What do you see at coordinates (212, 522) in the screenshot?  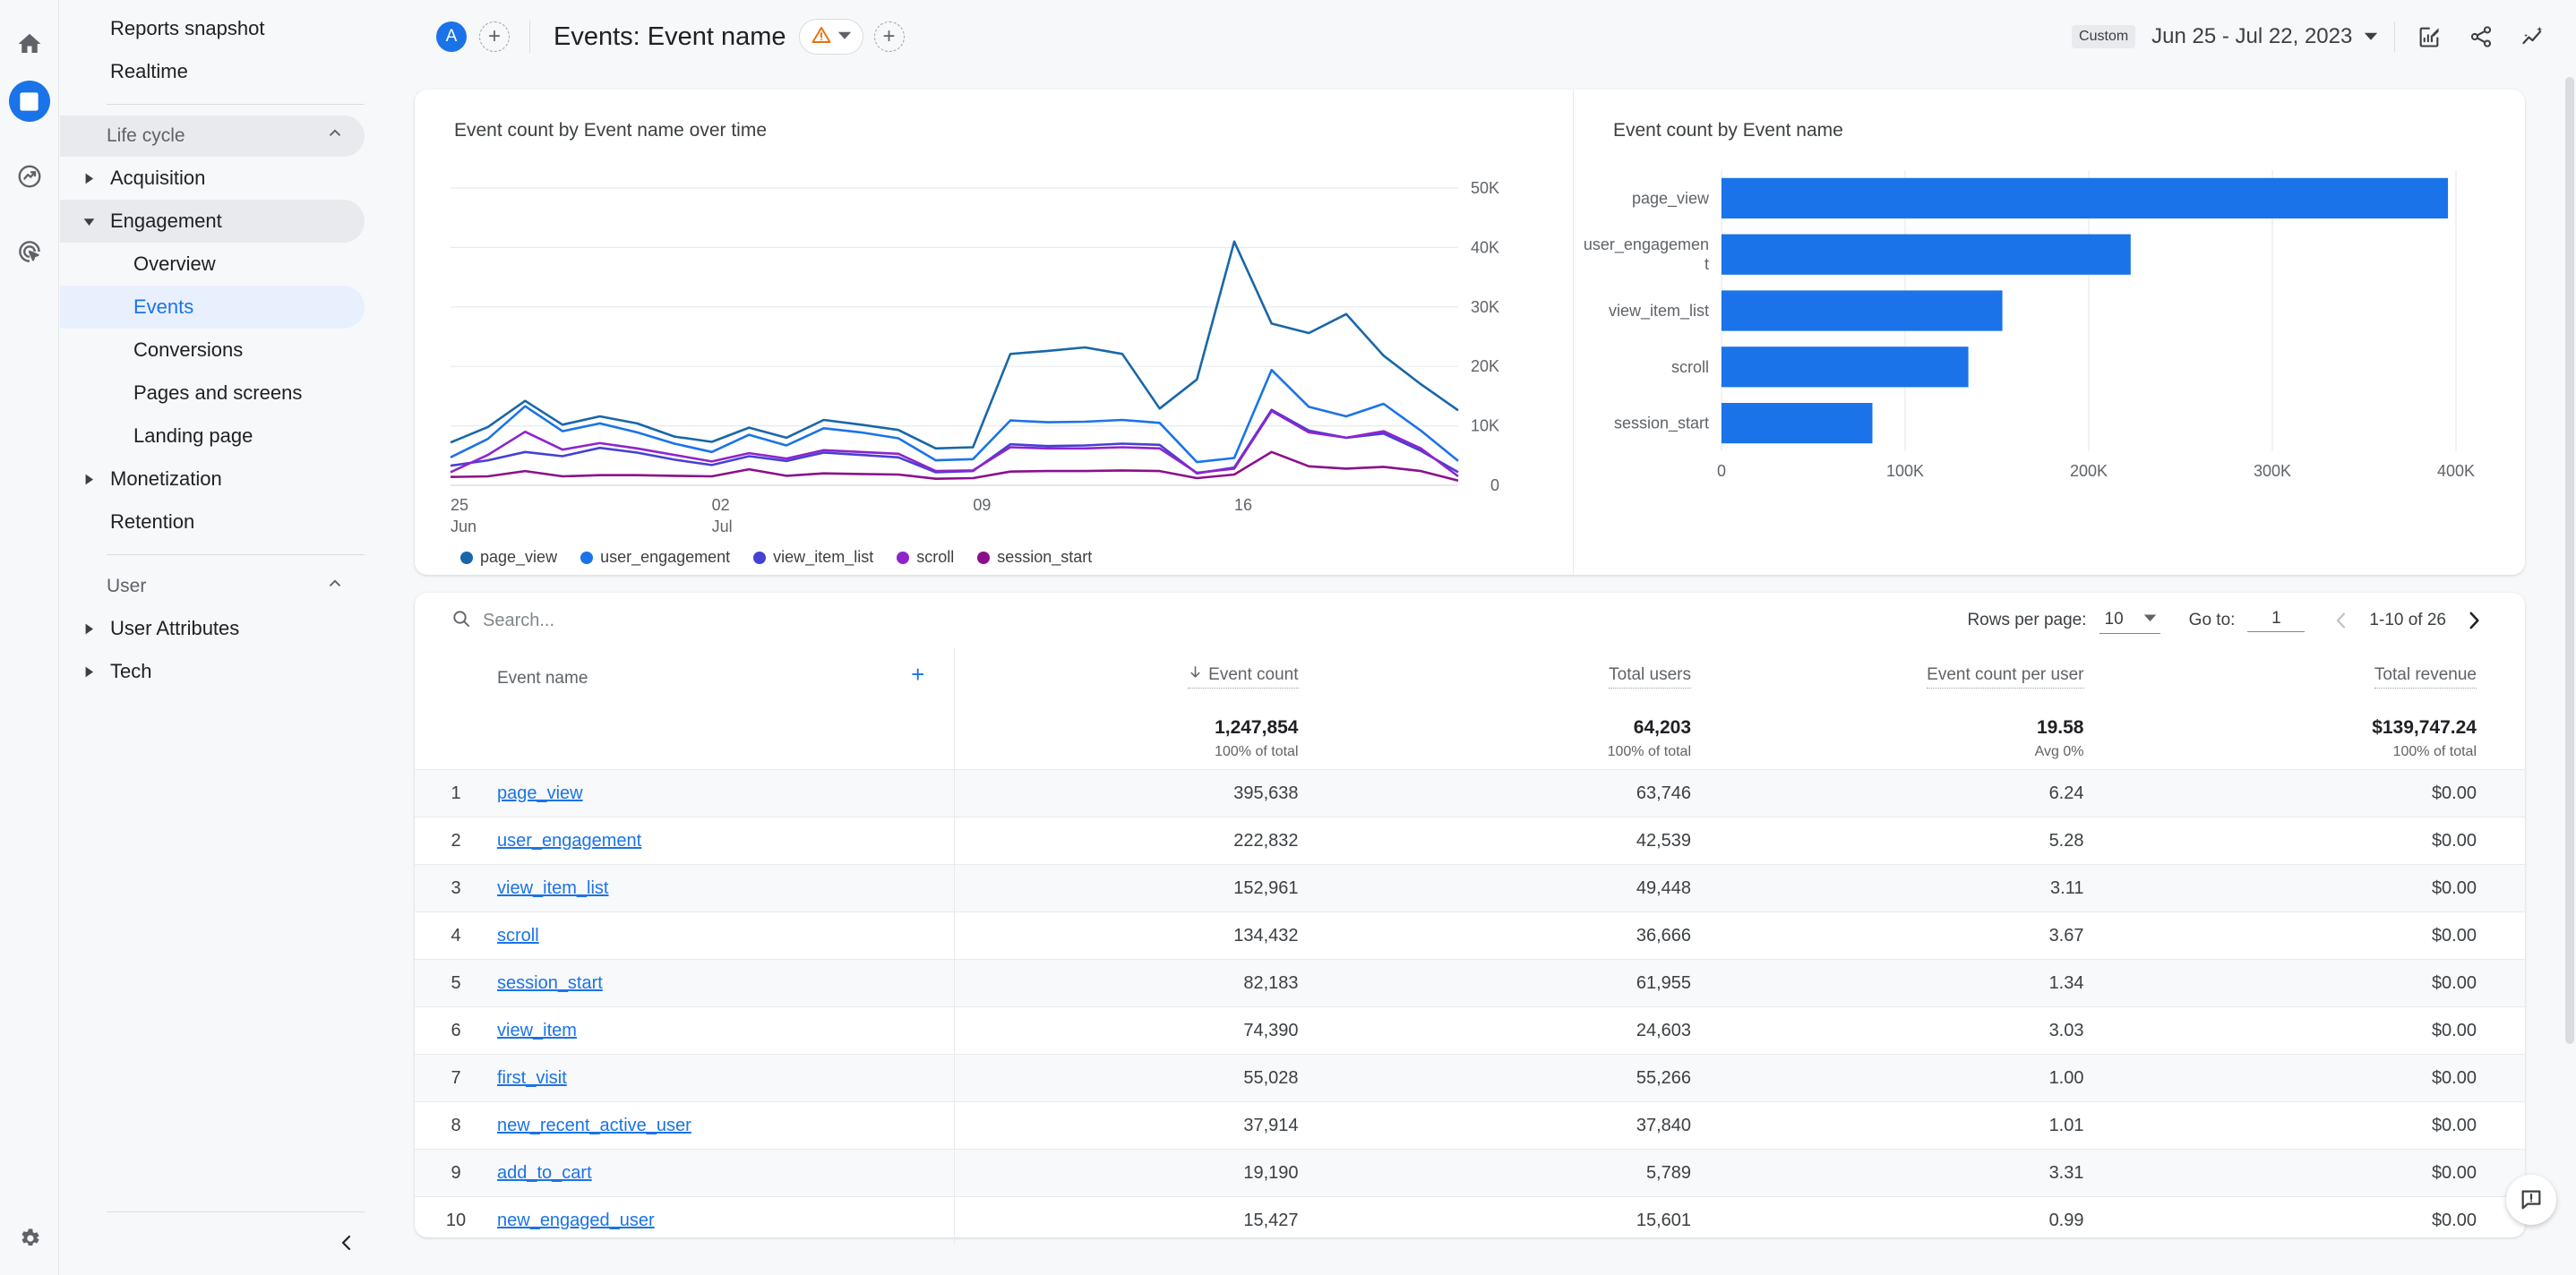 I see `sidebar-item-retention: Retention` at bounding box center [212, 522].